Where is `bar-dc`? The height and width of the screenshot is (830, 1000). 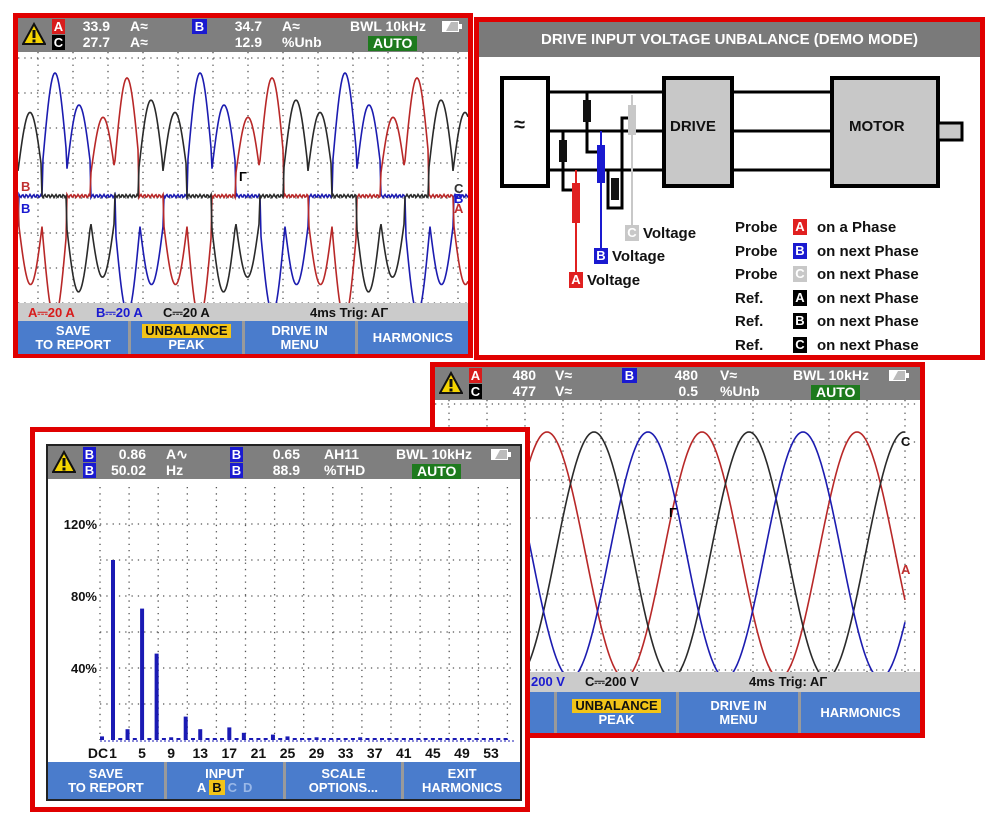 bar-dc is located at coordinates (102, 738).